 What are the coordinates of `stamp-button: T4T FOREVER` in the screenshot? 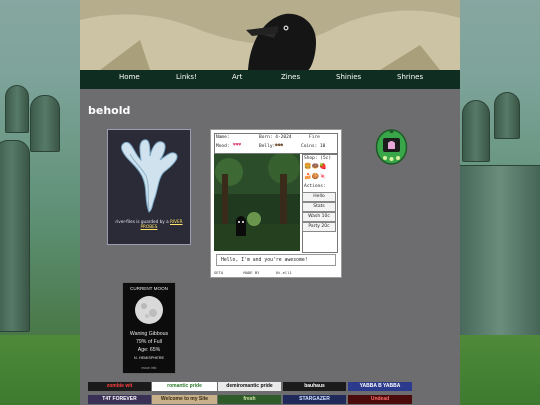 It's located at (119, 399).